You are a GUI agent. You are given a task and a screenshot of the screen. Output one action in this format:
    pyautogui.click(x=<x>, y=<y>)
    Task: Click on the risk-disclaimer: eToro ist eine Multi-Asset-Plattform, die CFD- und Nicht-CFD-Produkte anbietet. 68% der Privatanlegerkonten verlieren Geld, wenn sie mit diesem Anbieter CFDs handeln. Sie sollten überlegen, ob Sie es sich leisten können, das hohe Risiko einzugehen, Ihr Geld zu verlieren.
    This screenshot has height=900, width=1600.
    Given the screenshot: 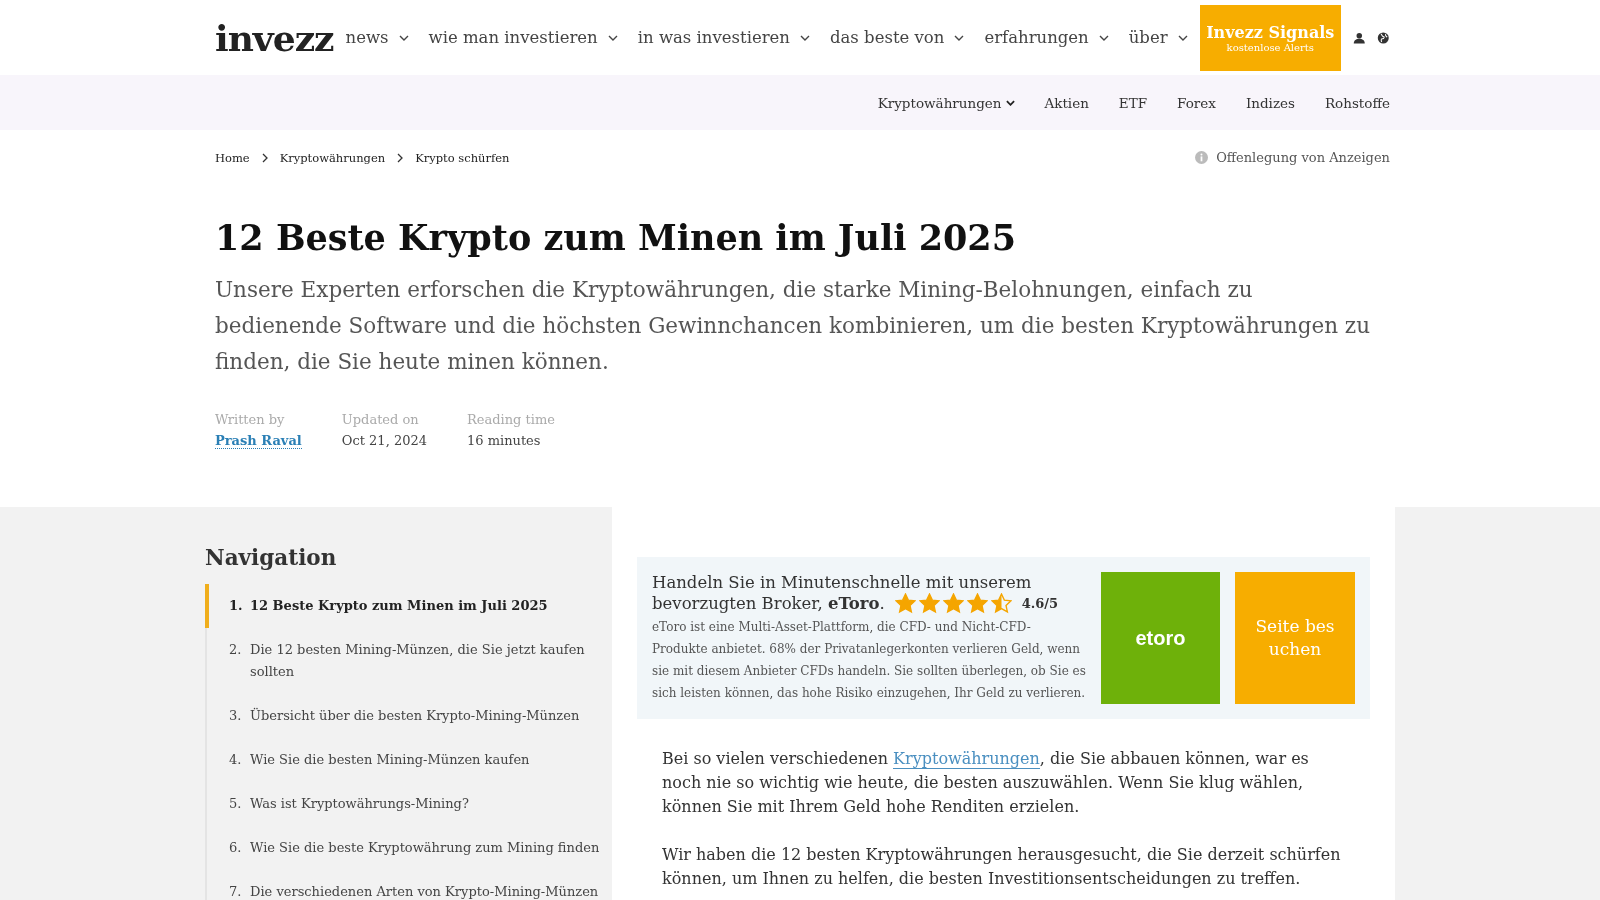 What is the action you would take?
    pyautogui.click(x=869, y=660)
    